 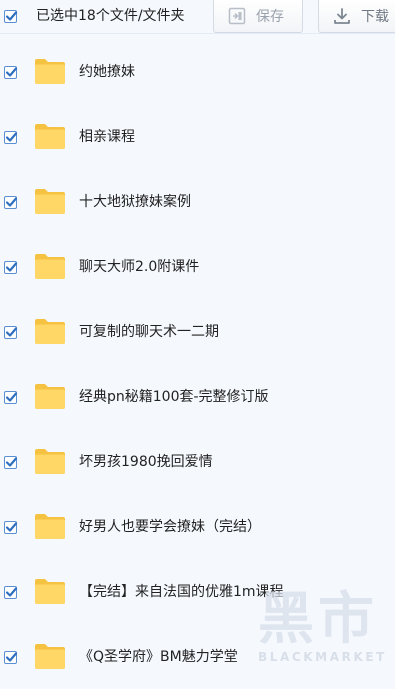 I want to click on download-button: 下载, so click(x=356, y=16).